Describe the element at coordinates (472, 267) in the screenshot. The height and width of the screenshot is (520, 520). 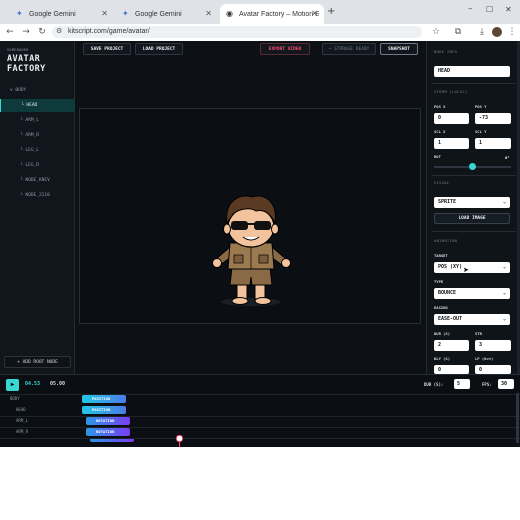
I see `target-select: POS (XY) ⌄` at that location.